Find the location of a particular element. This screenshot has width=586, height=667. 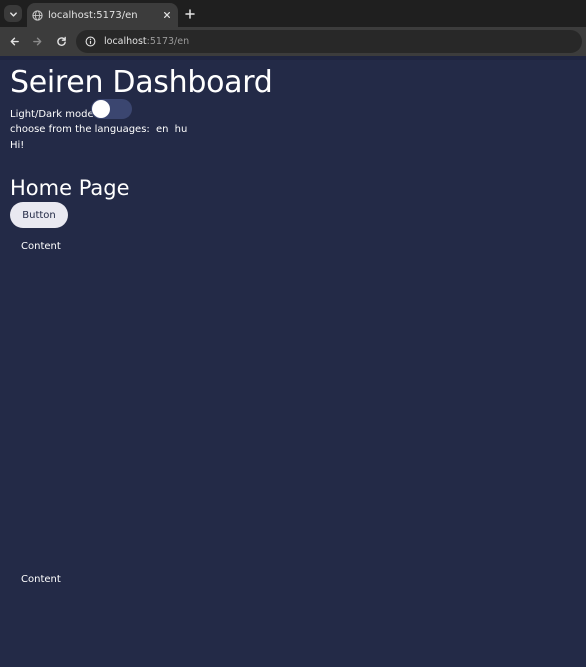

language-selector: choose from the languages: en hu is located at coordinates (98, 129).